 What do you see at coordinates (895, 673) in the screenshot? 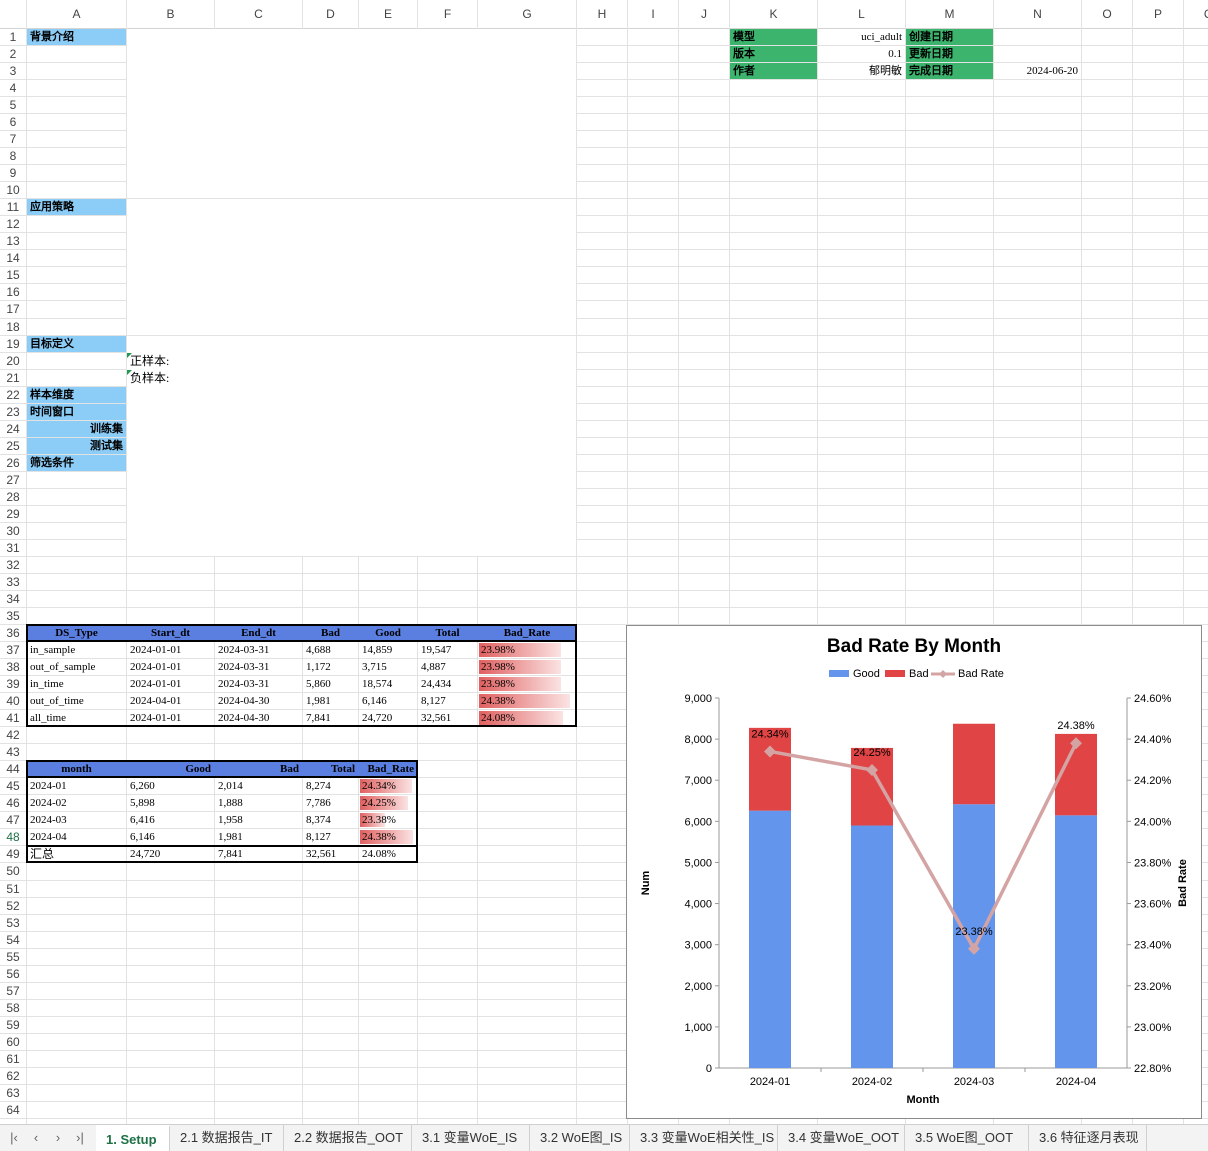
I see `legend-bad-swatch` at bounding box center [895, 673].